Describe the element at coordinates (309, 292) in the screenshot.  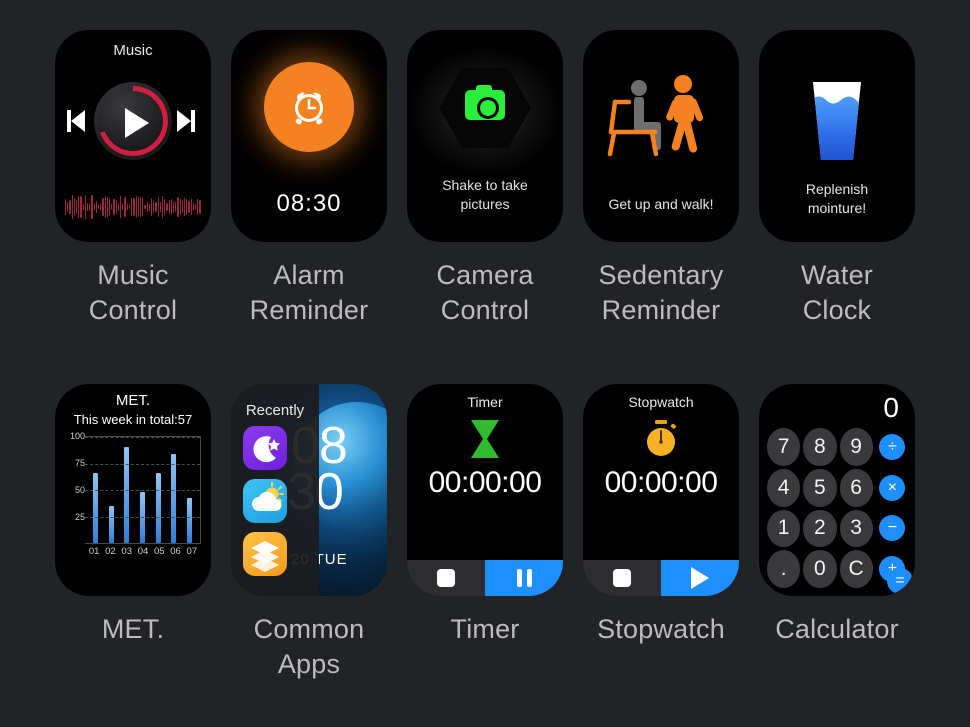
I see `card-caption: Alarm Reminder` at that location.